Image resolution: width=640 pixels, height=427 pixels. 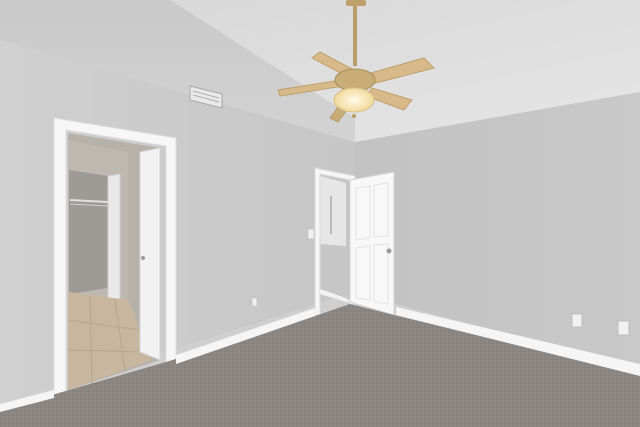 I want to click on bathroom-doorway, so click(x=114, y=261).